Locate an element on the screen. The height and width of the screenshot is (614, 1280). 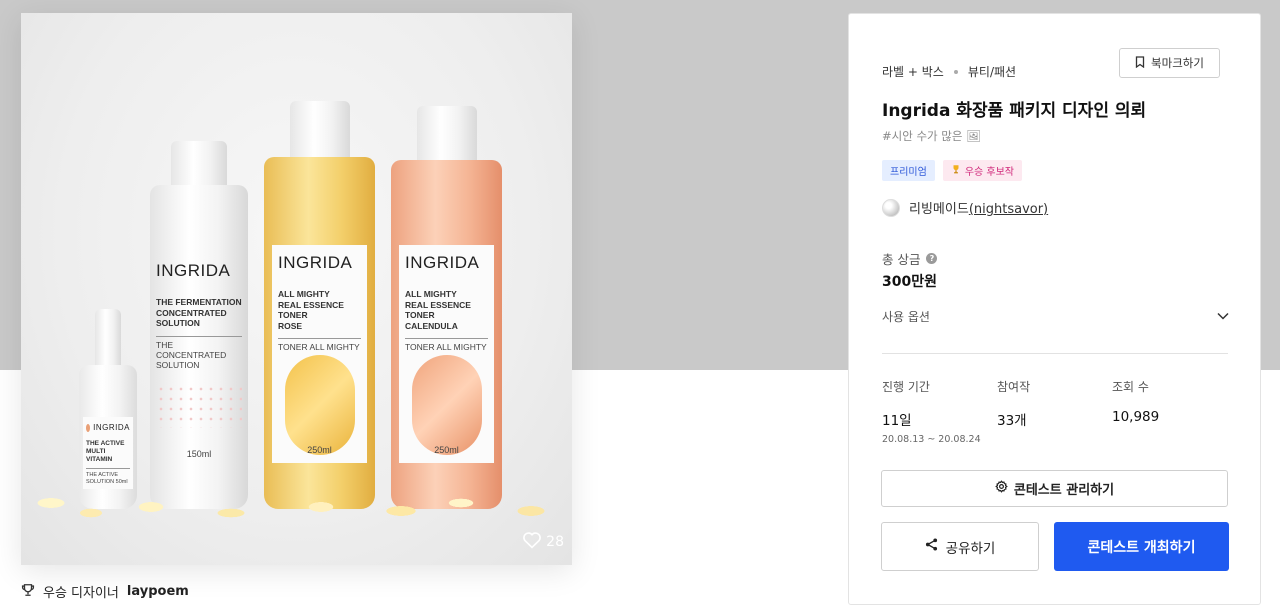
host-info: 리빙메이드(nightsavor) is located at coordinates (965, 207).